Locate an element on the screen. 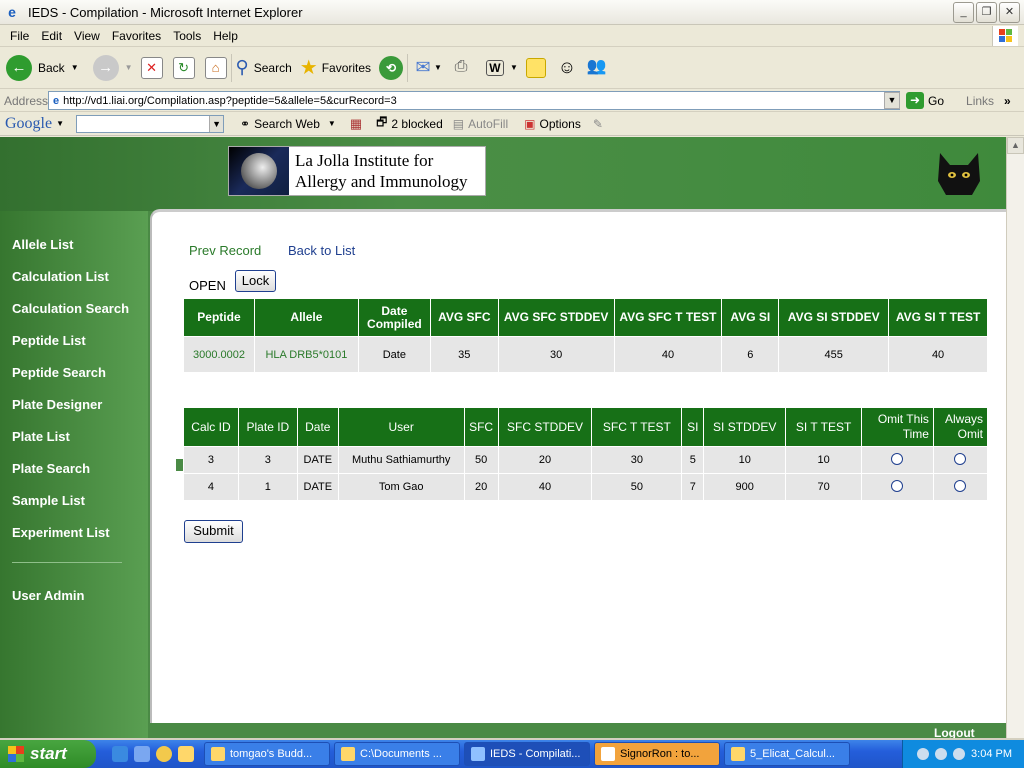 The width and height of the screenshot is (1024, 768). vertical-scrollbar: ▲ is located at coordinates (1015, 437).